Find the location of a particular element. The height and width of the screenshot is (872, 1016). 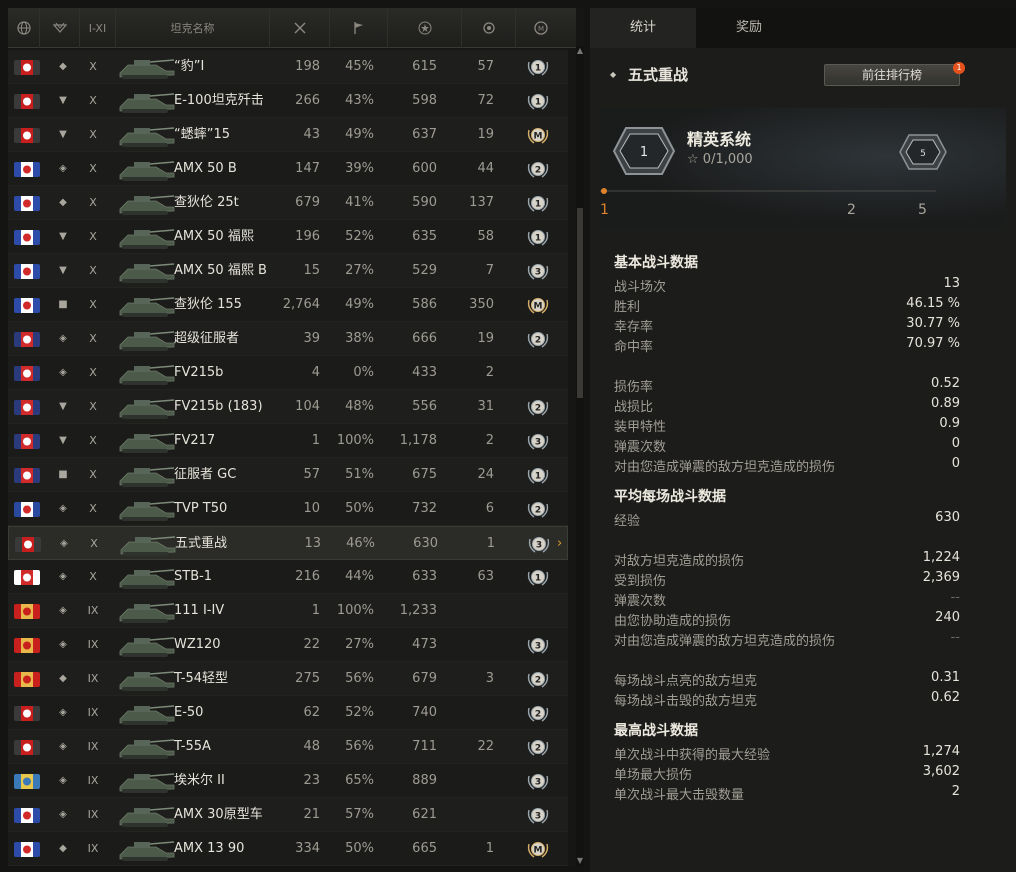

avg-xp-cell: 556 is located at coordinates (424, 406).